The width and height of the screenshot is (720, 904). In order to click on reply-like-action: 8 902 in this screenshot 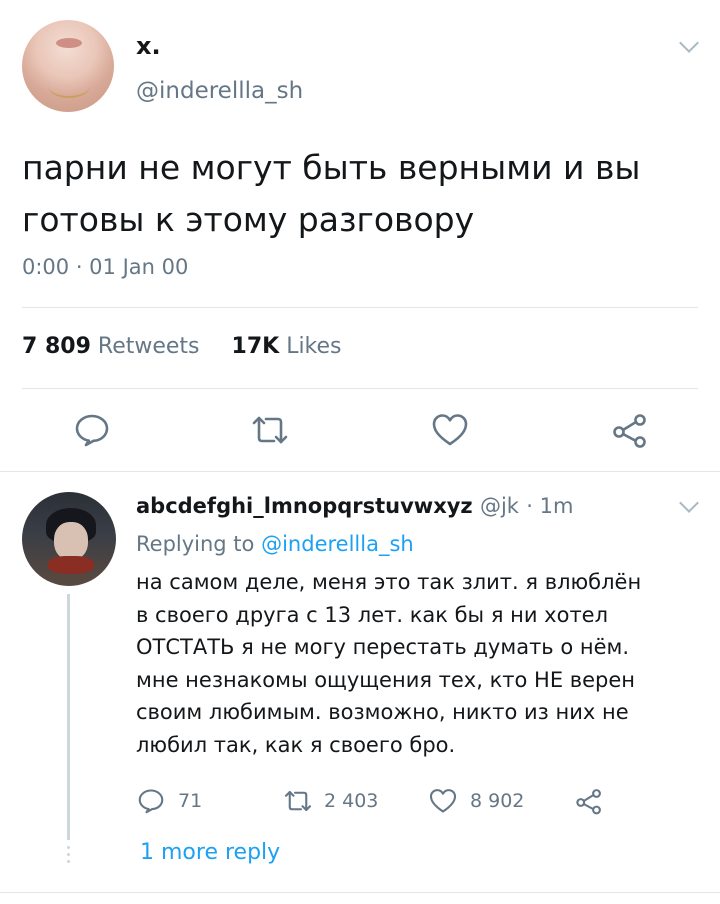, I will do `click(476, 801)`.